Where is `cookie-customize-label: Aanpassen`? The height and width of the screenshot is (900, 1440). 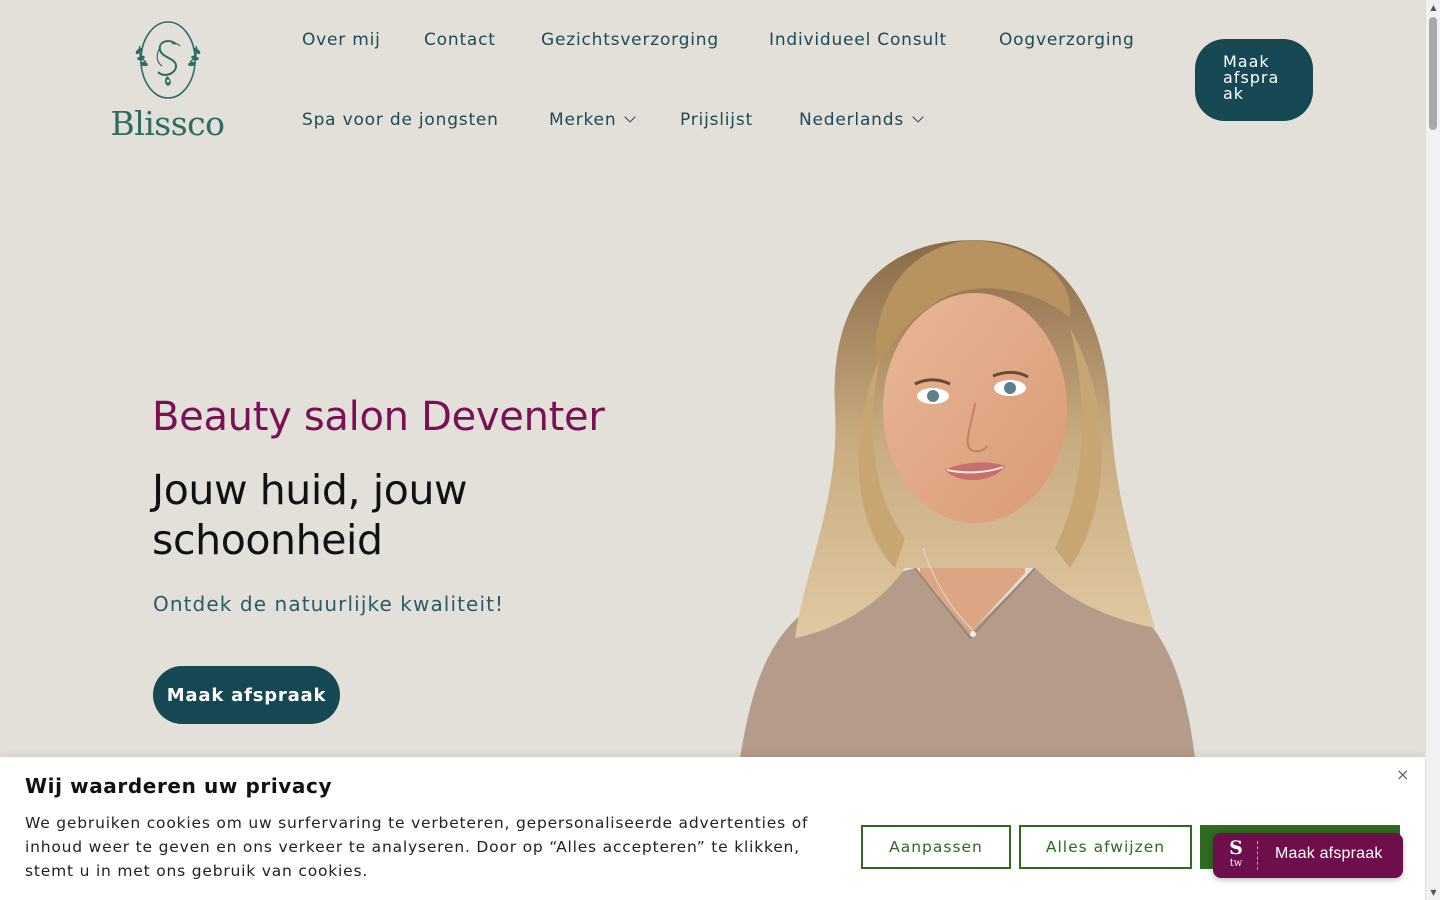
cookie-customize-label: Aanpassen is located at coordinates (936, 847).